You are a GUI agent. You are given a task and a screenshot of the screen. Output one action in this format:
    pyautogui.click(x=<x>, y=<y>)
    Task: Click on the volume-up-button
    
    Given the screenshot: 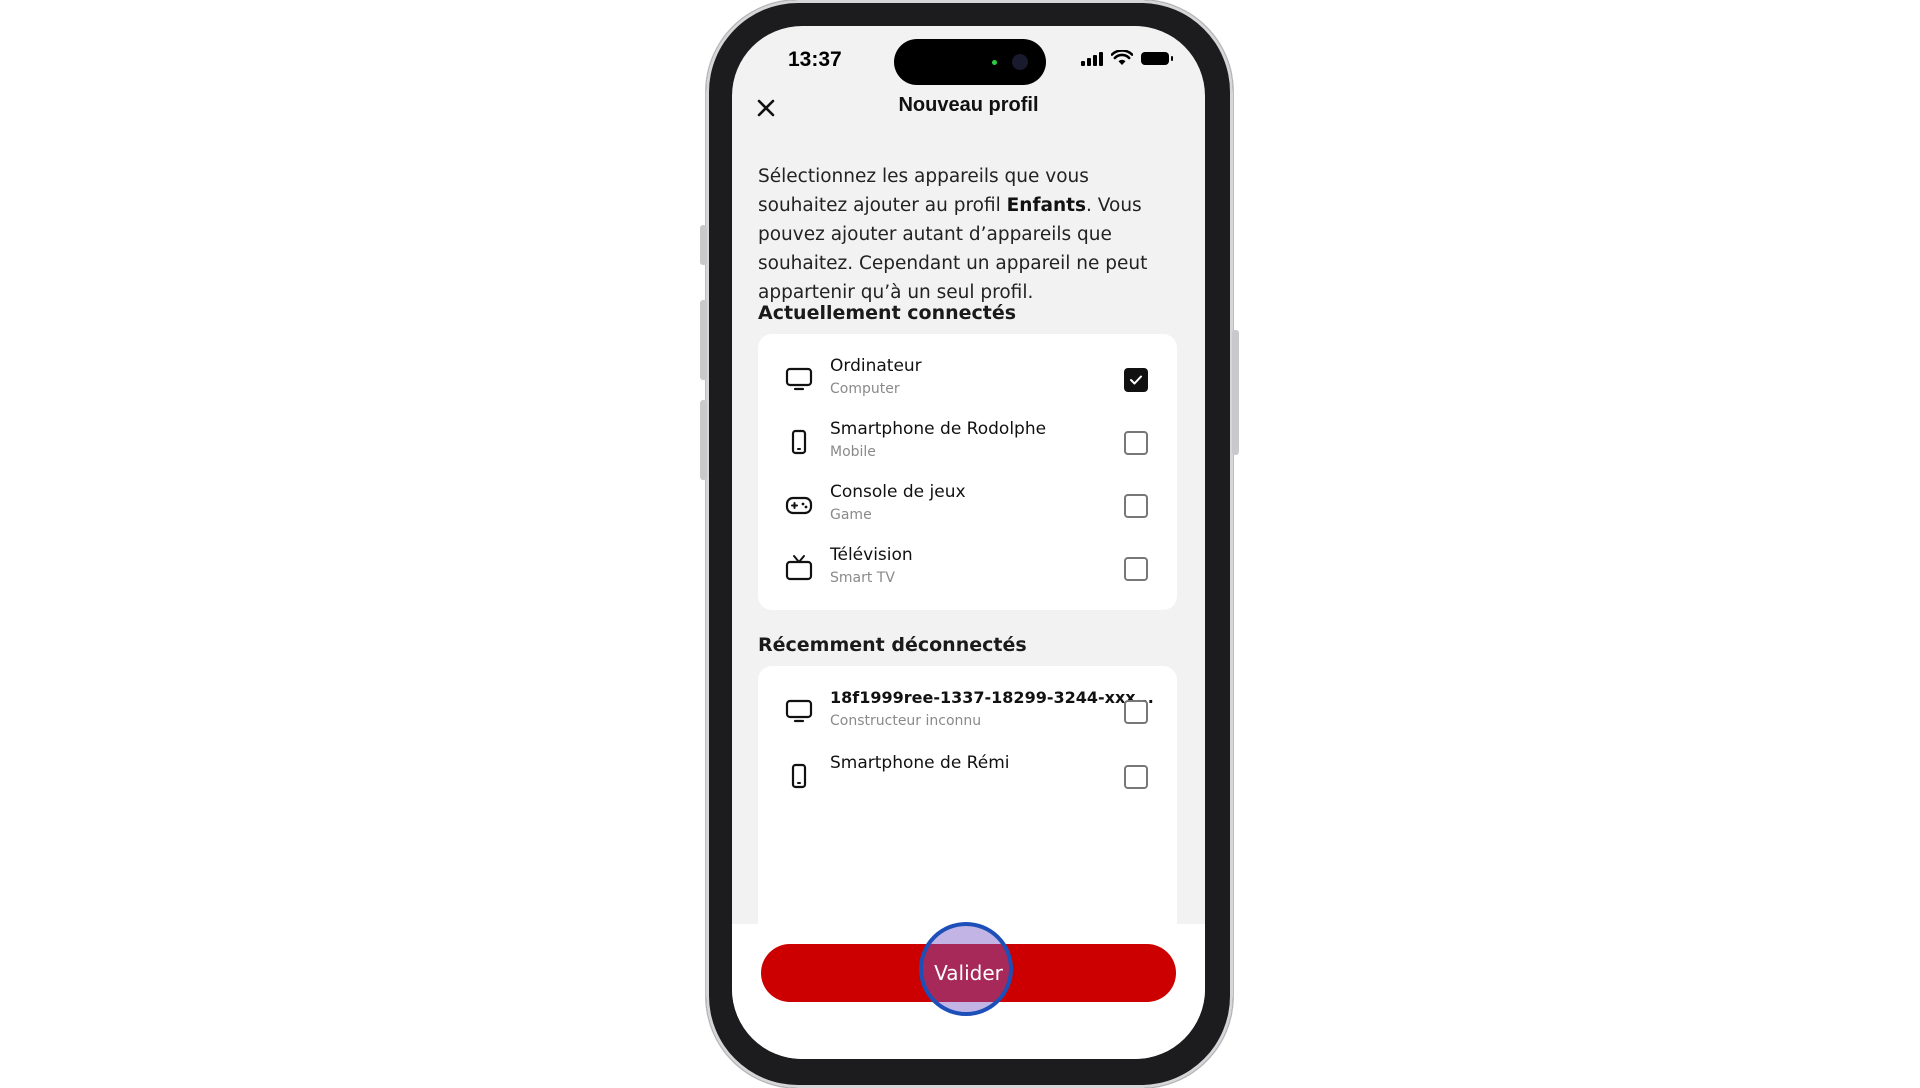 What is the action you would take?
    pyautogui.click(x=703, y=340)
    